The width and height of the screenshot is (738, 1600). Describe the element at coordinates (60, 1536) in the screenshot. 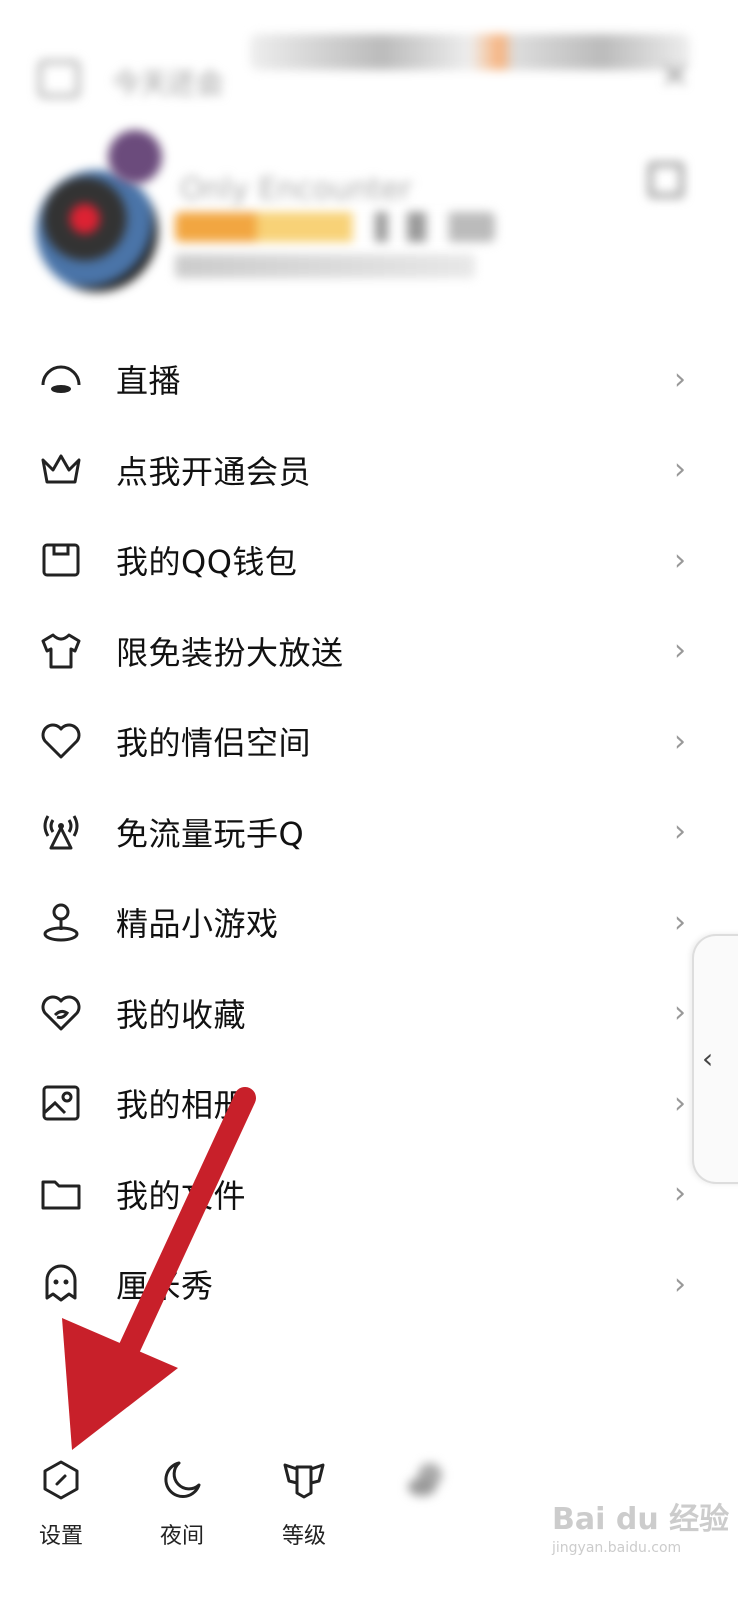

I see `settings-label: 设置` at that location.